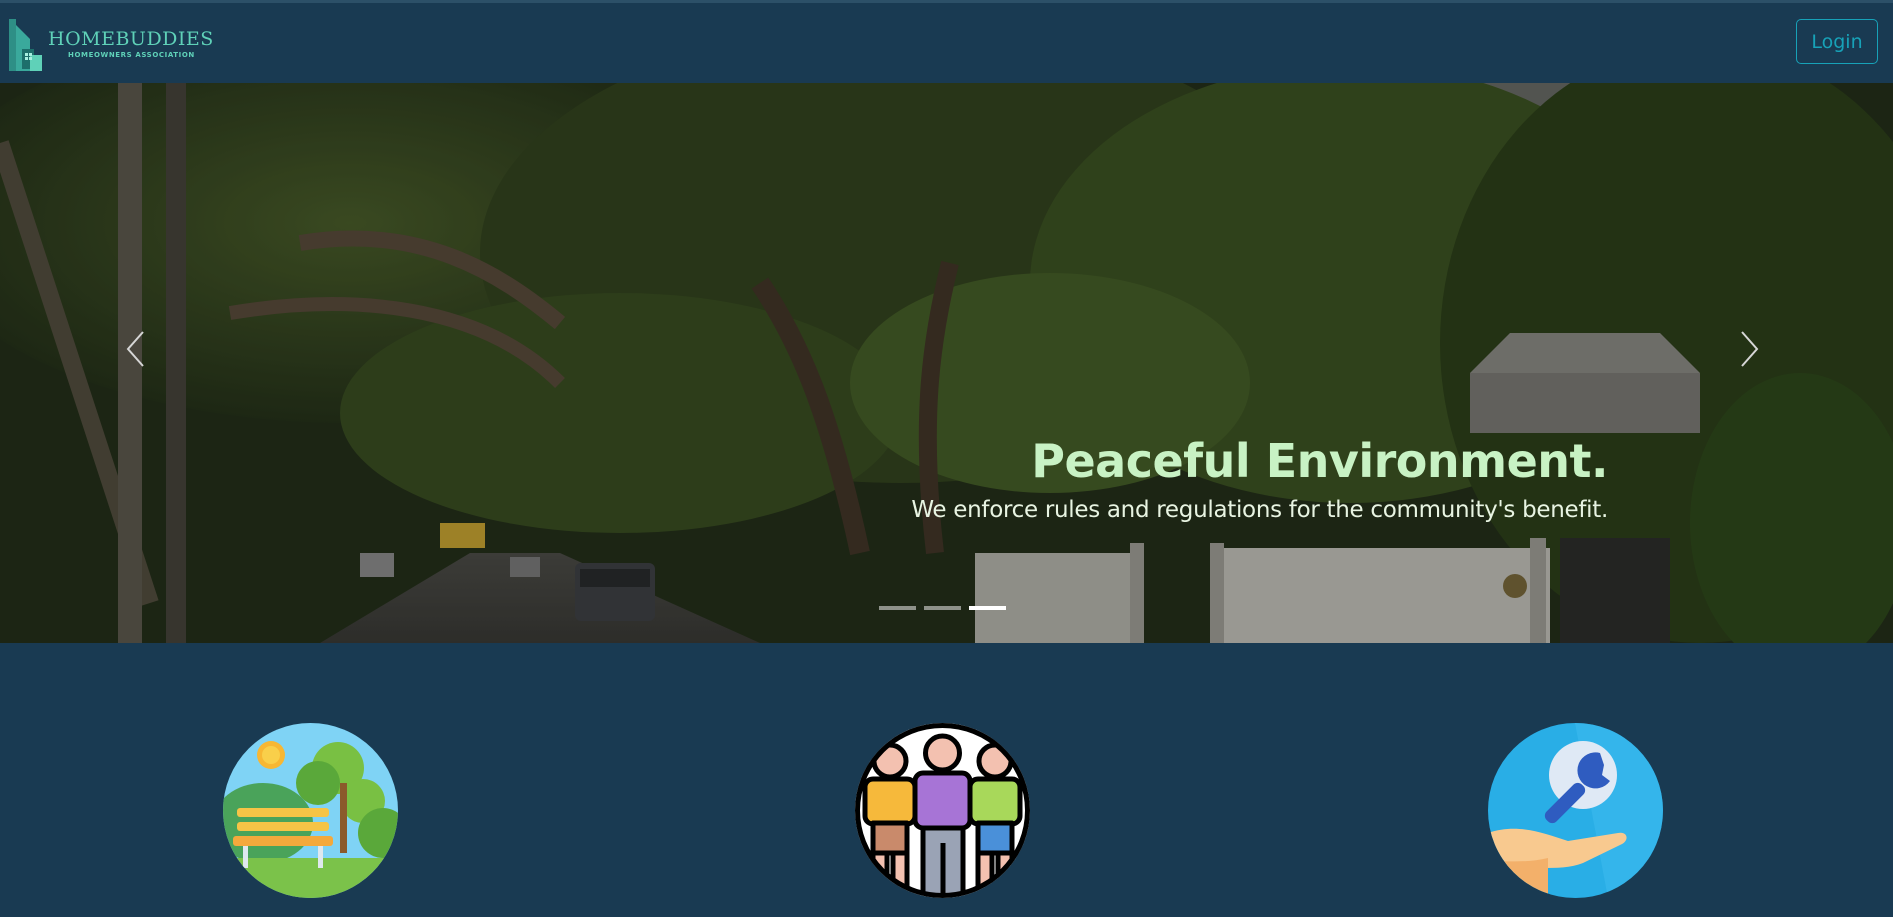 Image resolution: width=1893 pixels, height=917 pixels. Describe the element at coordinates (25, 45) in the screenshot. I see `house-logo-icon` at that location.